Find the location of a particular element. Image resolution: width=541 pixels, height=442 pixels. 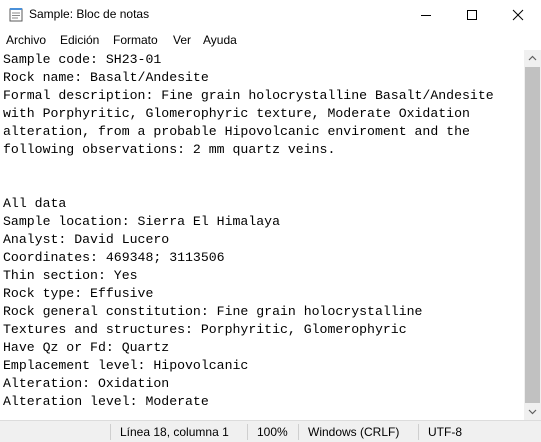

text-line: All data is located at coordinates (35, 203).